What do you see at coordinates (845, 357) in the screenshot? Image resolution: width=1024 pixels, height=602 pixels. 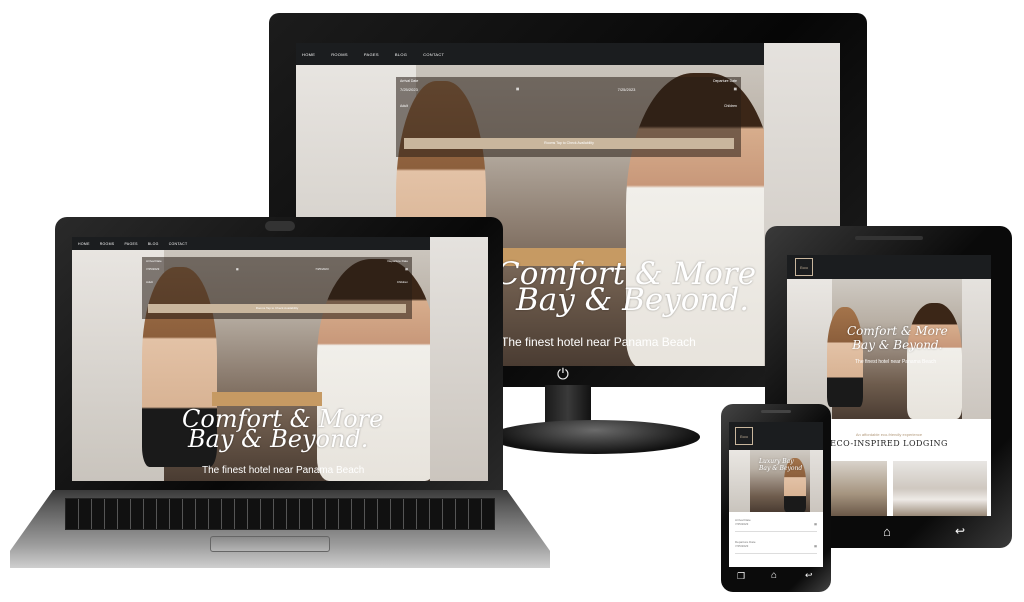 I see `woman-figure` at bounding box center [845, 357].